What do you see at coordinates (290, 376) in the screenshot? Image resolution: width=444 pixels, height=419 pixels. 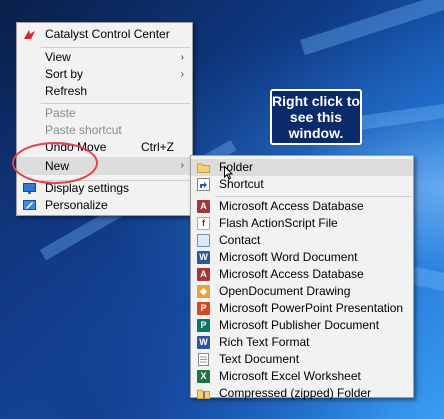 I see `submenu-item-label: Microsoft Excel Worksheet` at bounding box center [290, 376].